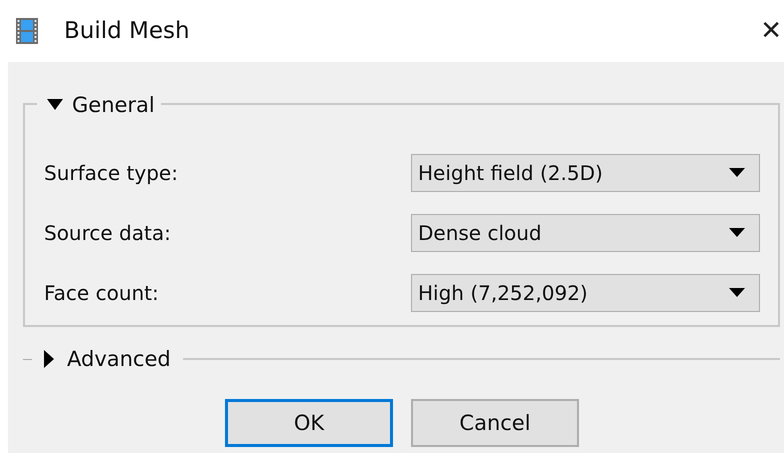 This screenshot has height=453, width=784. I want to click on field-label: Surface type:, so click(111, 173).